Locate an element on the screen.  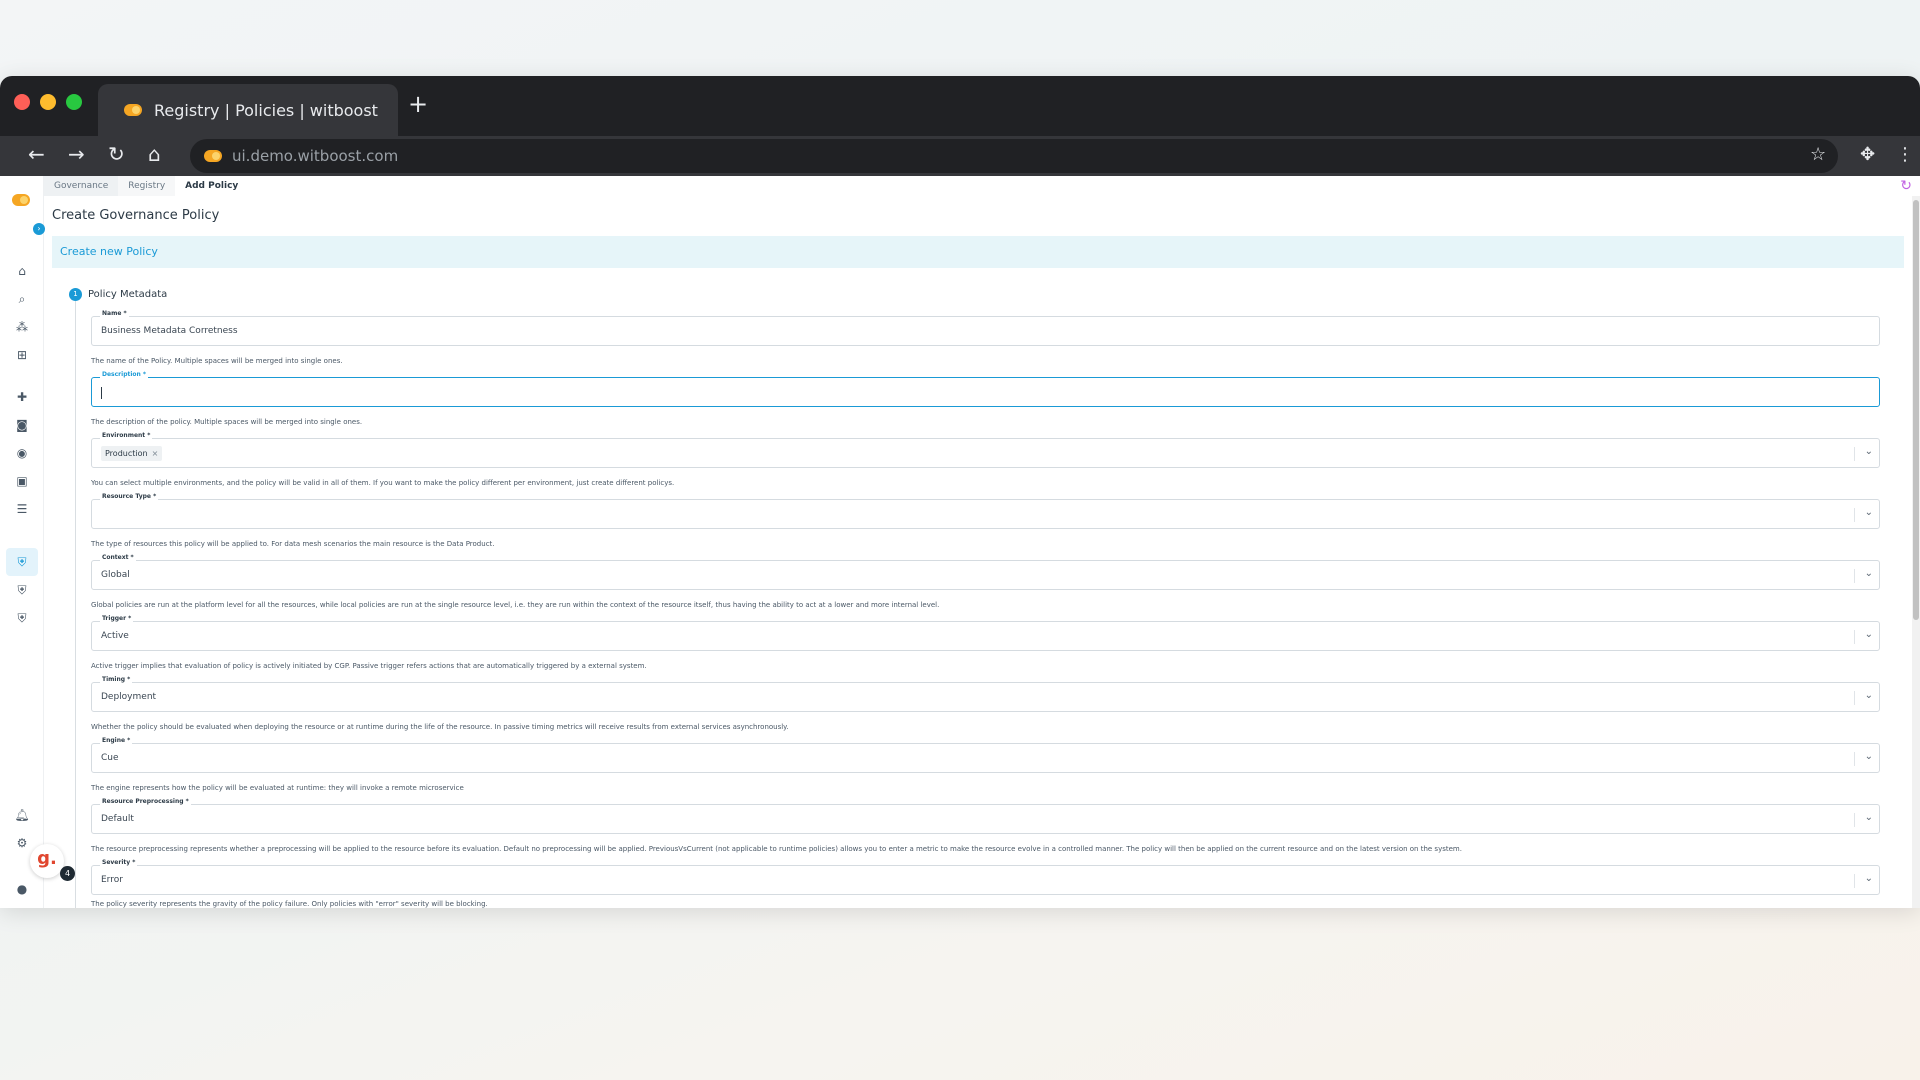
target-icon: ◉ is located at coordinates (22, 453).